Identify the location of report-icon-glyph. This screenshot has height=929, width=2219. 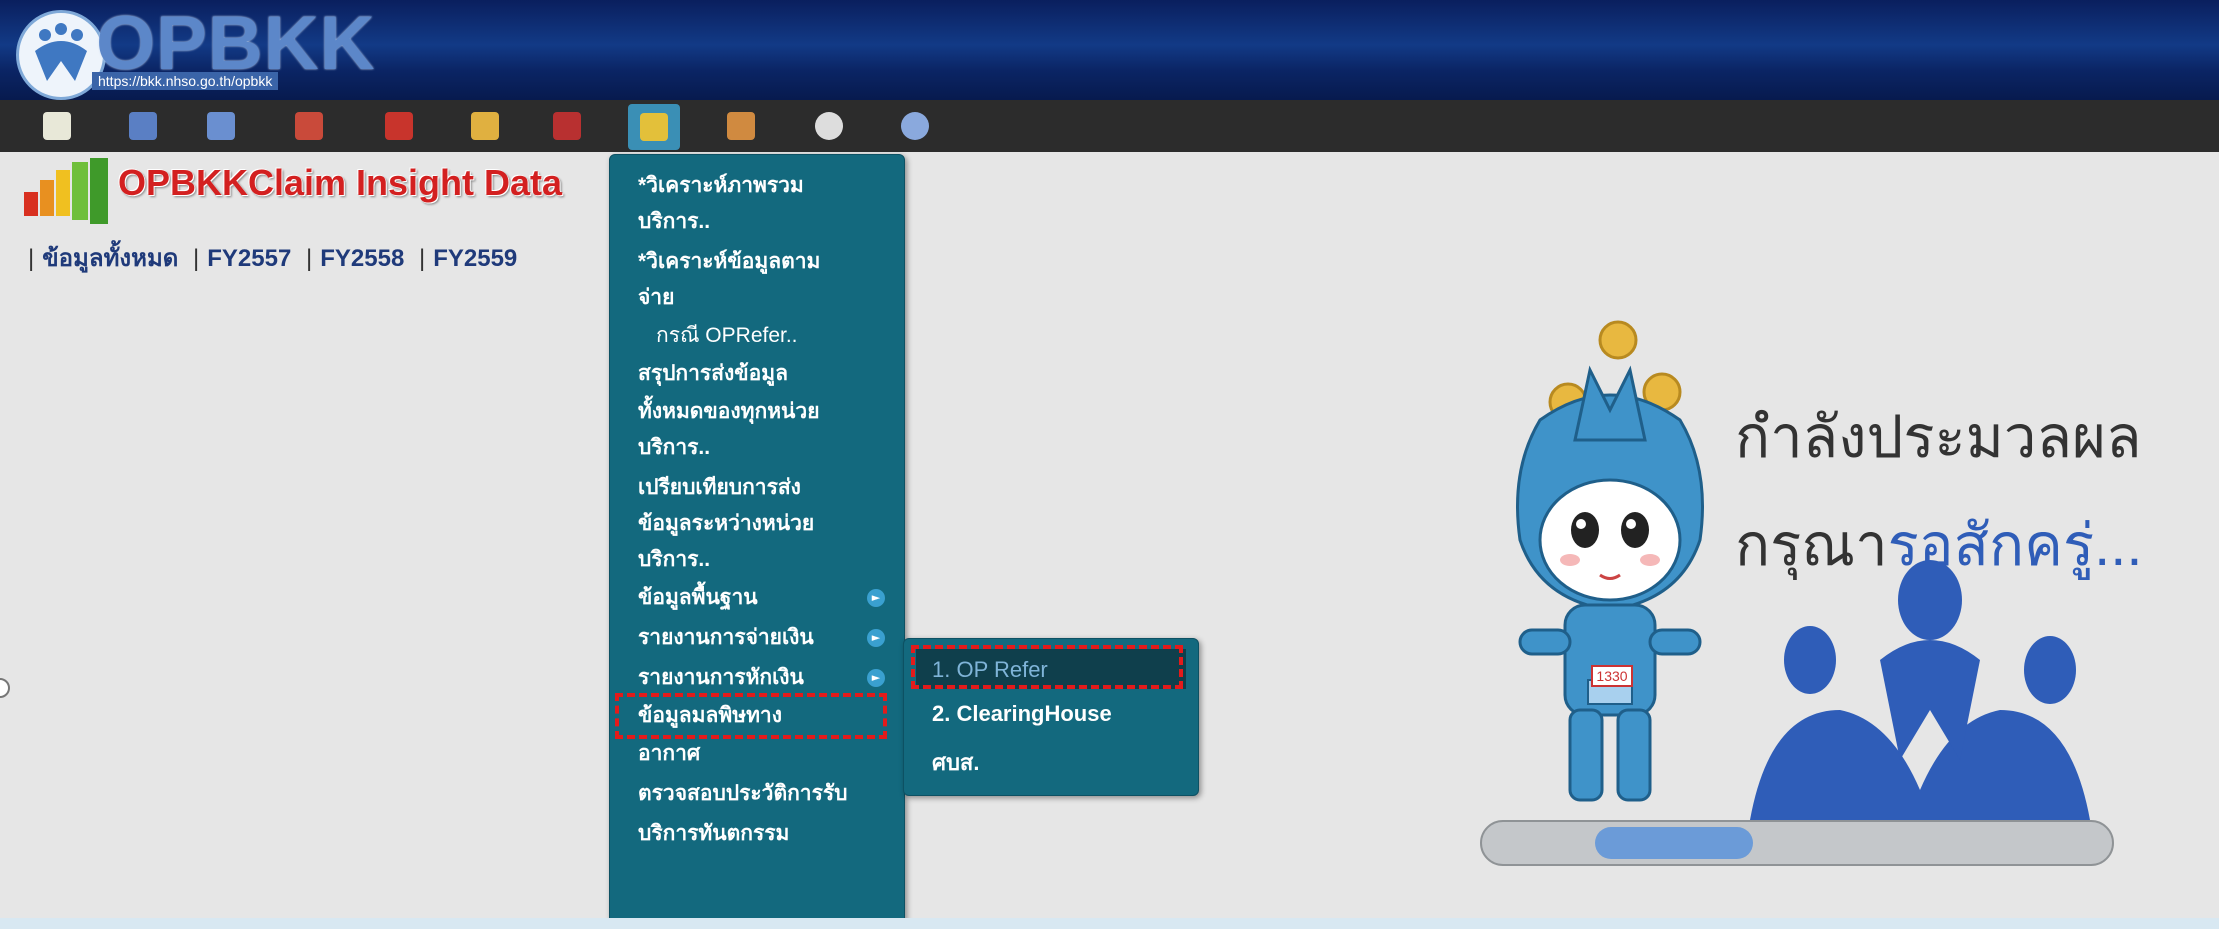
(654, 127).